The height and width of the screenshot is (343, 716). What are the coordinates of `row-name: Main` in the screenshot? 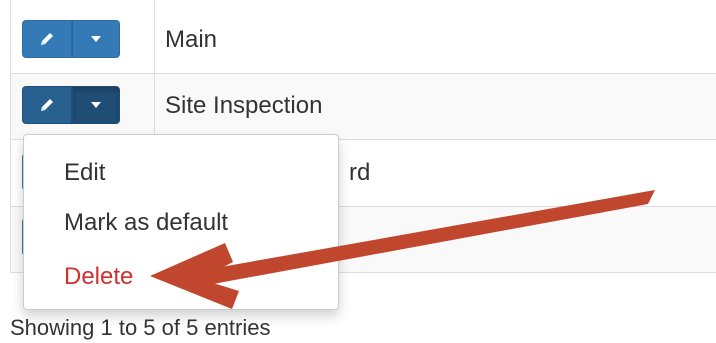 It's located at (191, 39).